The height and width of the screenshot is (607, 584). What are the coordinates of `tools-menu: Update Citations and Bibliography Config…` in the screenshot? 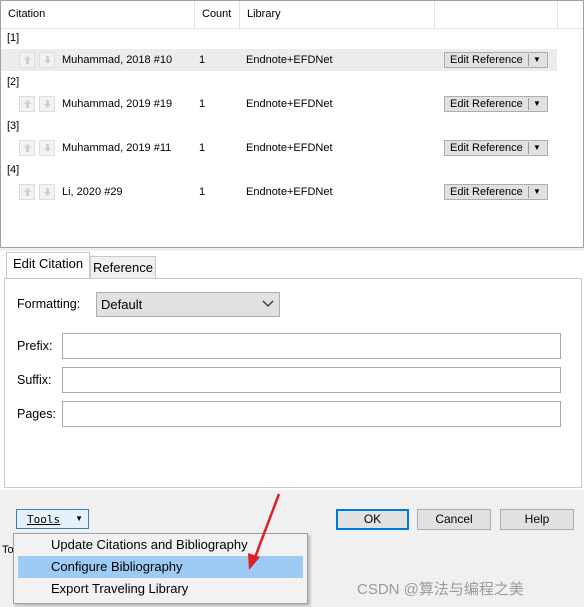 It's located at (160, 568).